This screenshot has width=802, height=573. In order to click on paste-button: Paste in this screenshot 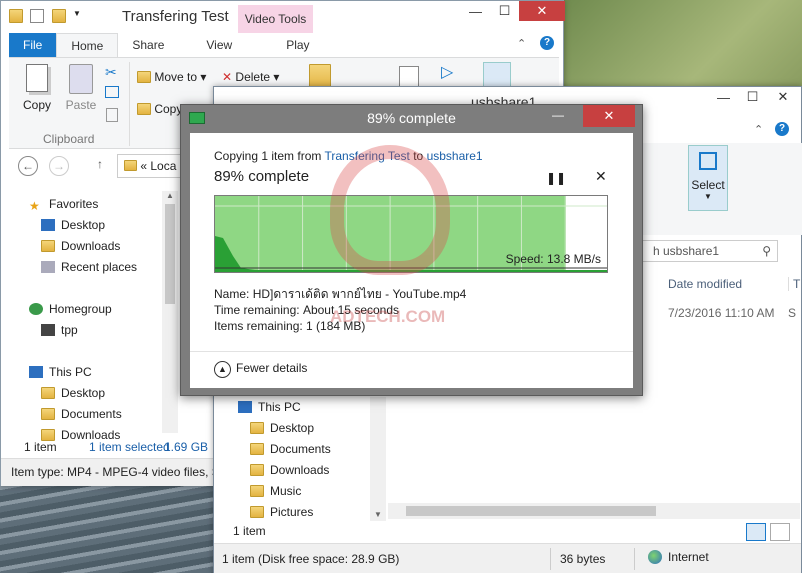, I will do `click(81, 88)`.